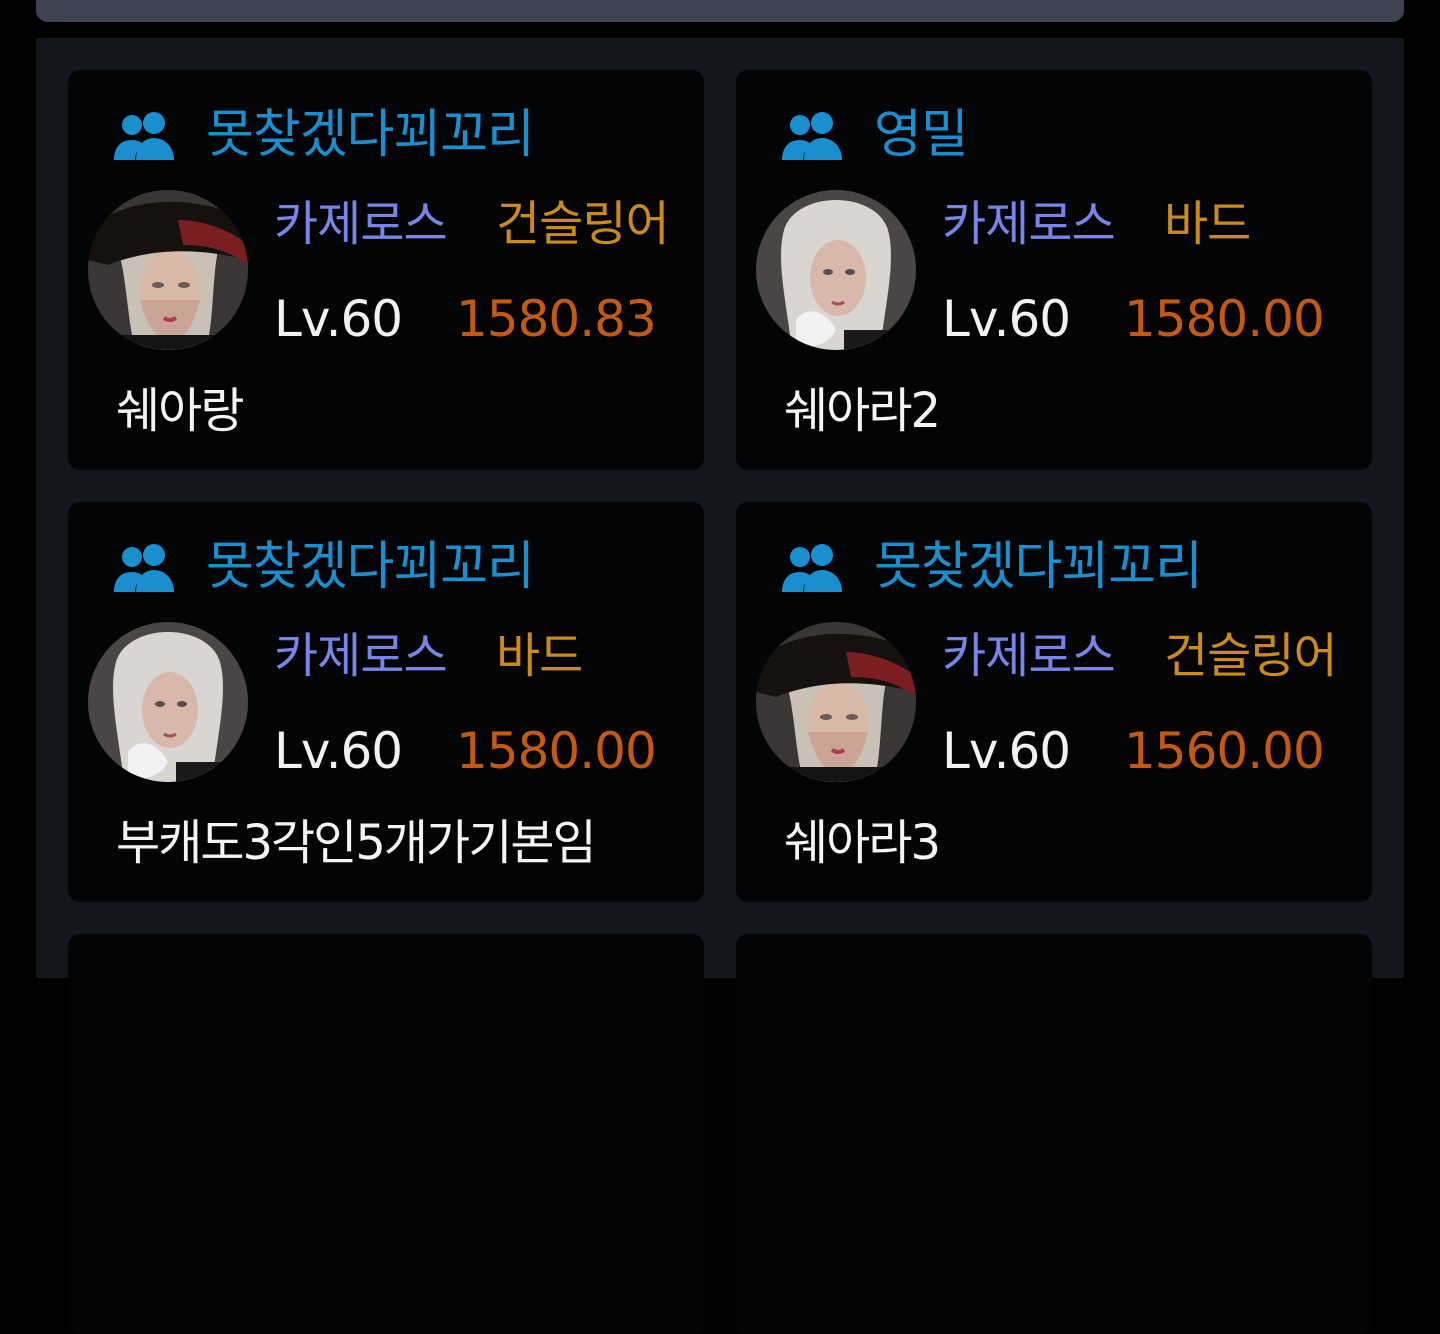 This screenshot has width=1440, height=1334. Describe the element at coordinates (921, 135) in the screenshot. I see `guild-name: 영밀` at that location.